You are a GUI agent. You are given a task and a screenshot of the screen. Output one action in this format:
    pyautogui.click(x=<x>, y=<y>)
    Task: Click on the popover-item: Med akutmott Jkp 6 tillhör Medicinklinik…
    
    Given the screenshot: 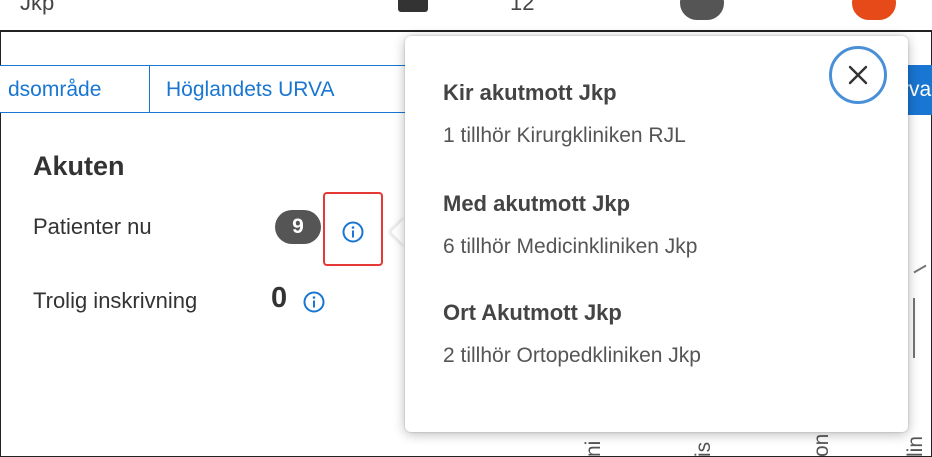 What is the action you would take?
    pyautogui.click(x=570, y=225)
    